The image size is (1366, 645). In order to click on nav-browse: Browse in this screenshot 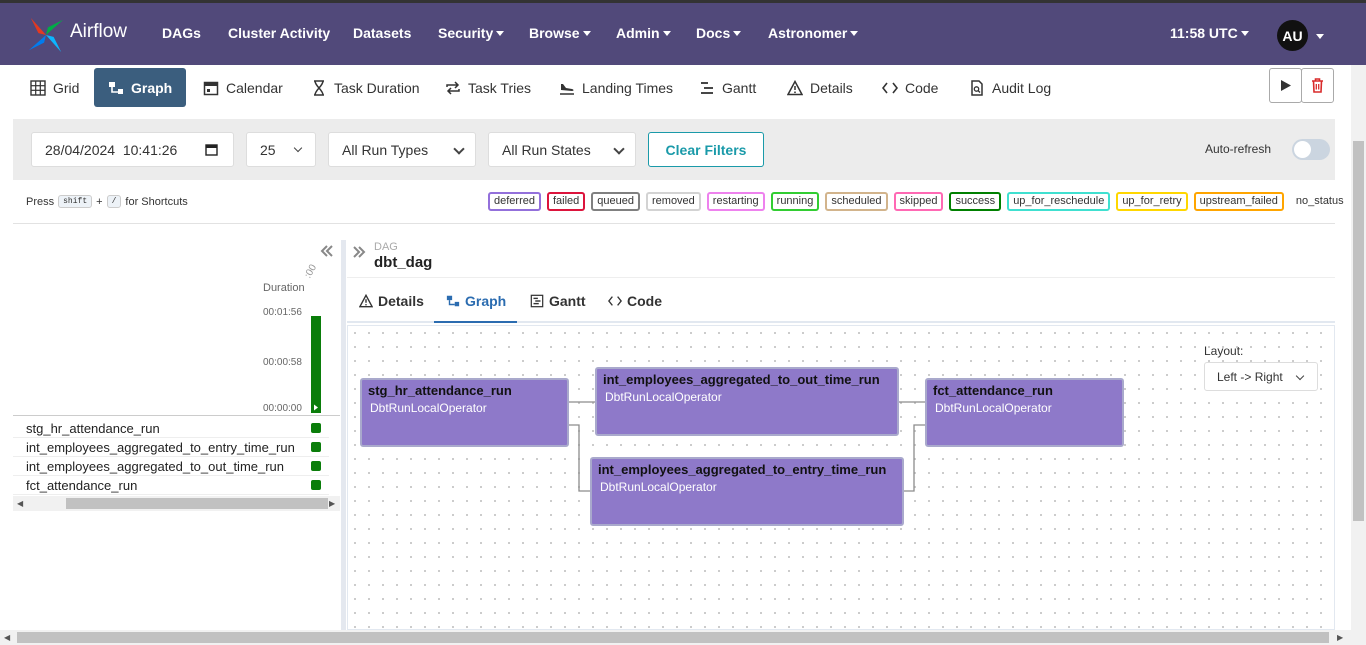, I will do `click(560, 33)`.